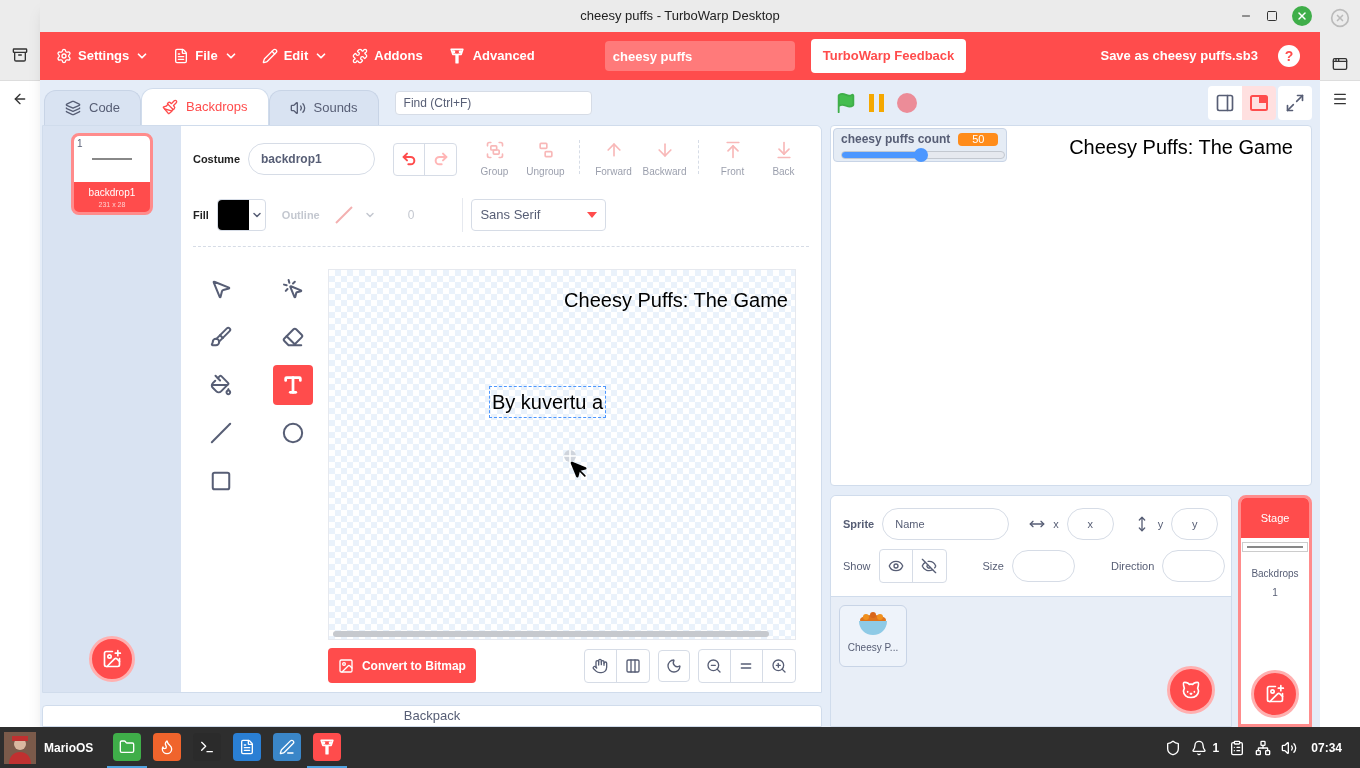 Image resolution: width=1360 pixels, height=768 pixels. What do you see at coordinates (1216, 748) in the screenshot?
I see `notification-count: 1` at bounding box center [1216, 748].